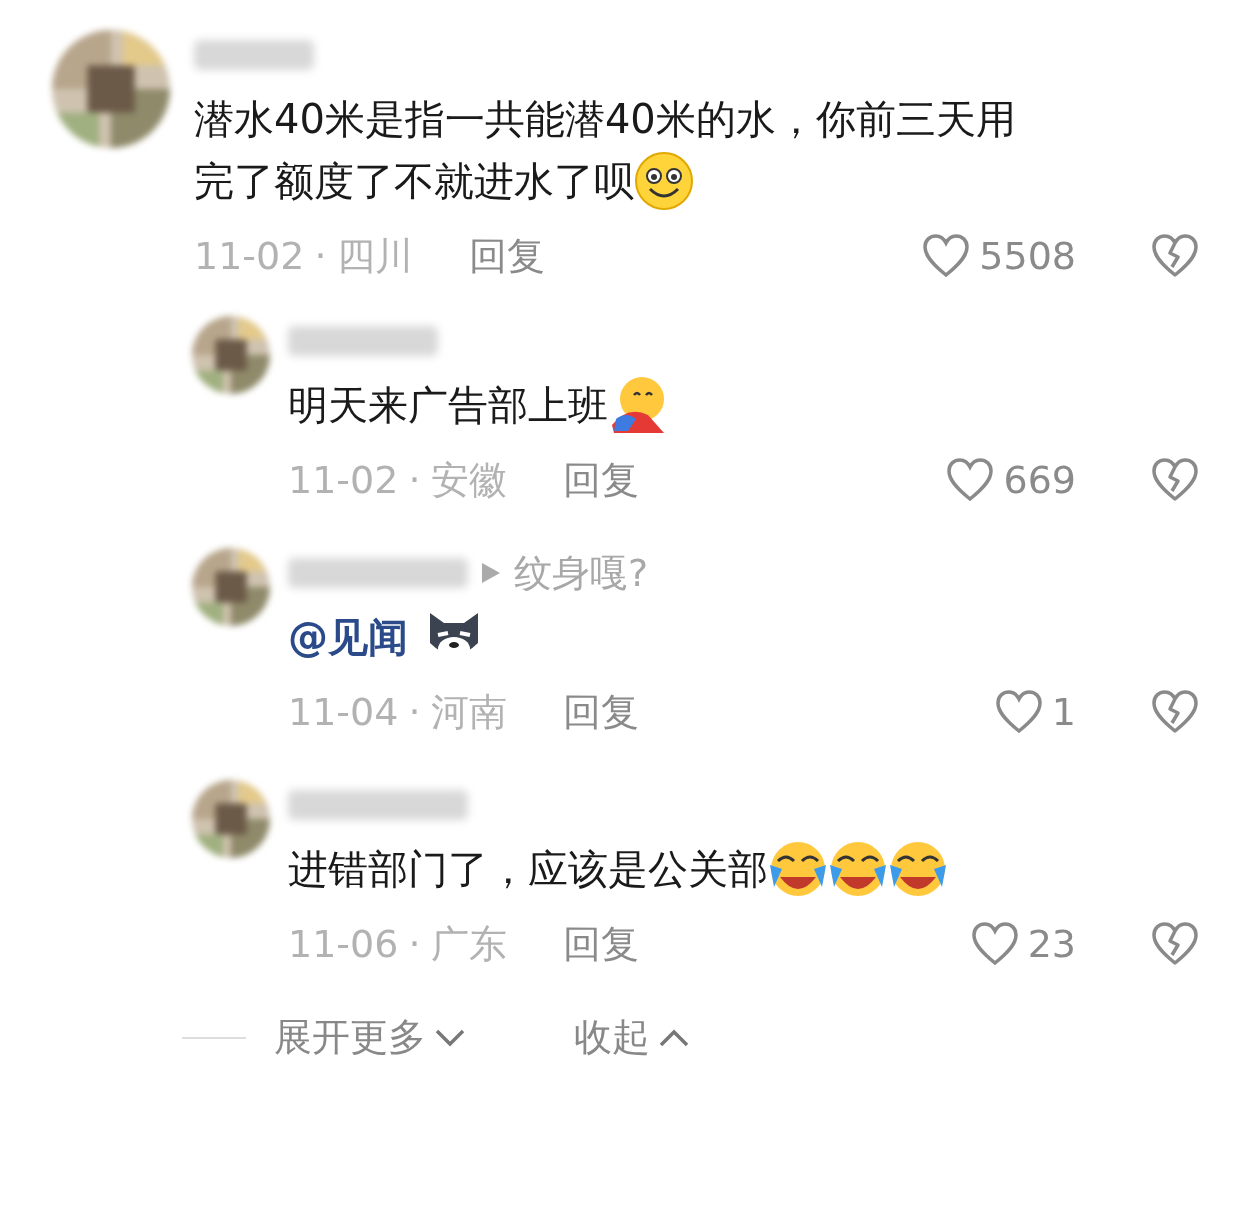 Image resolution: width=1260 pixels, height=1213 pixels. I want to click on comment-location: 广东, so click(468, 944).